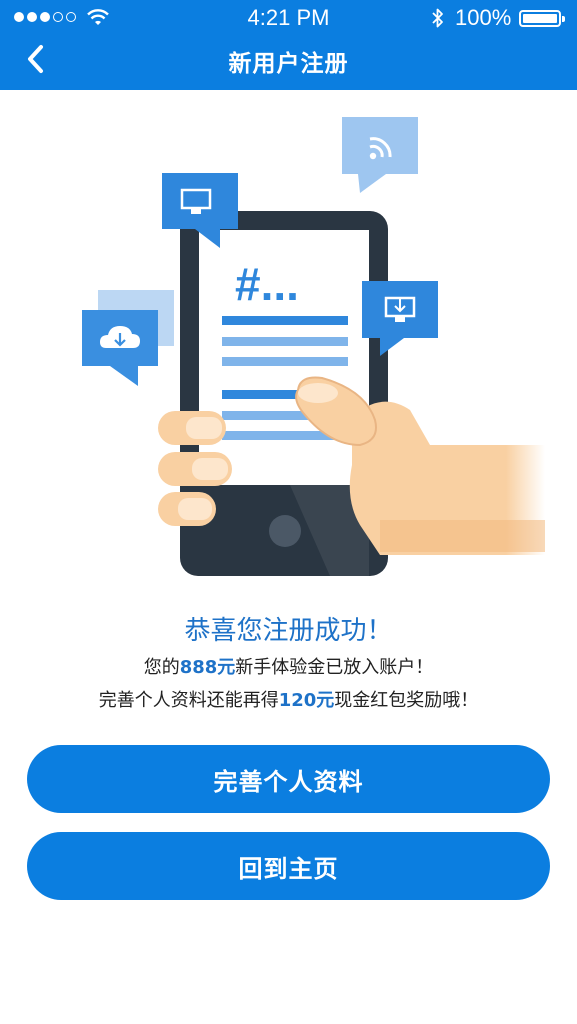 This screenshot has width=577, height=1024. What do you see at coordinates (288, 45) in the screenshot?
I see `top-bar: 4:21 PM 100% 新用户注册` at bounding box center [288, 45].